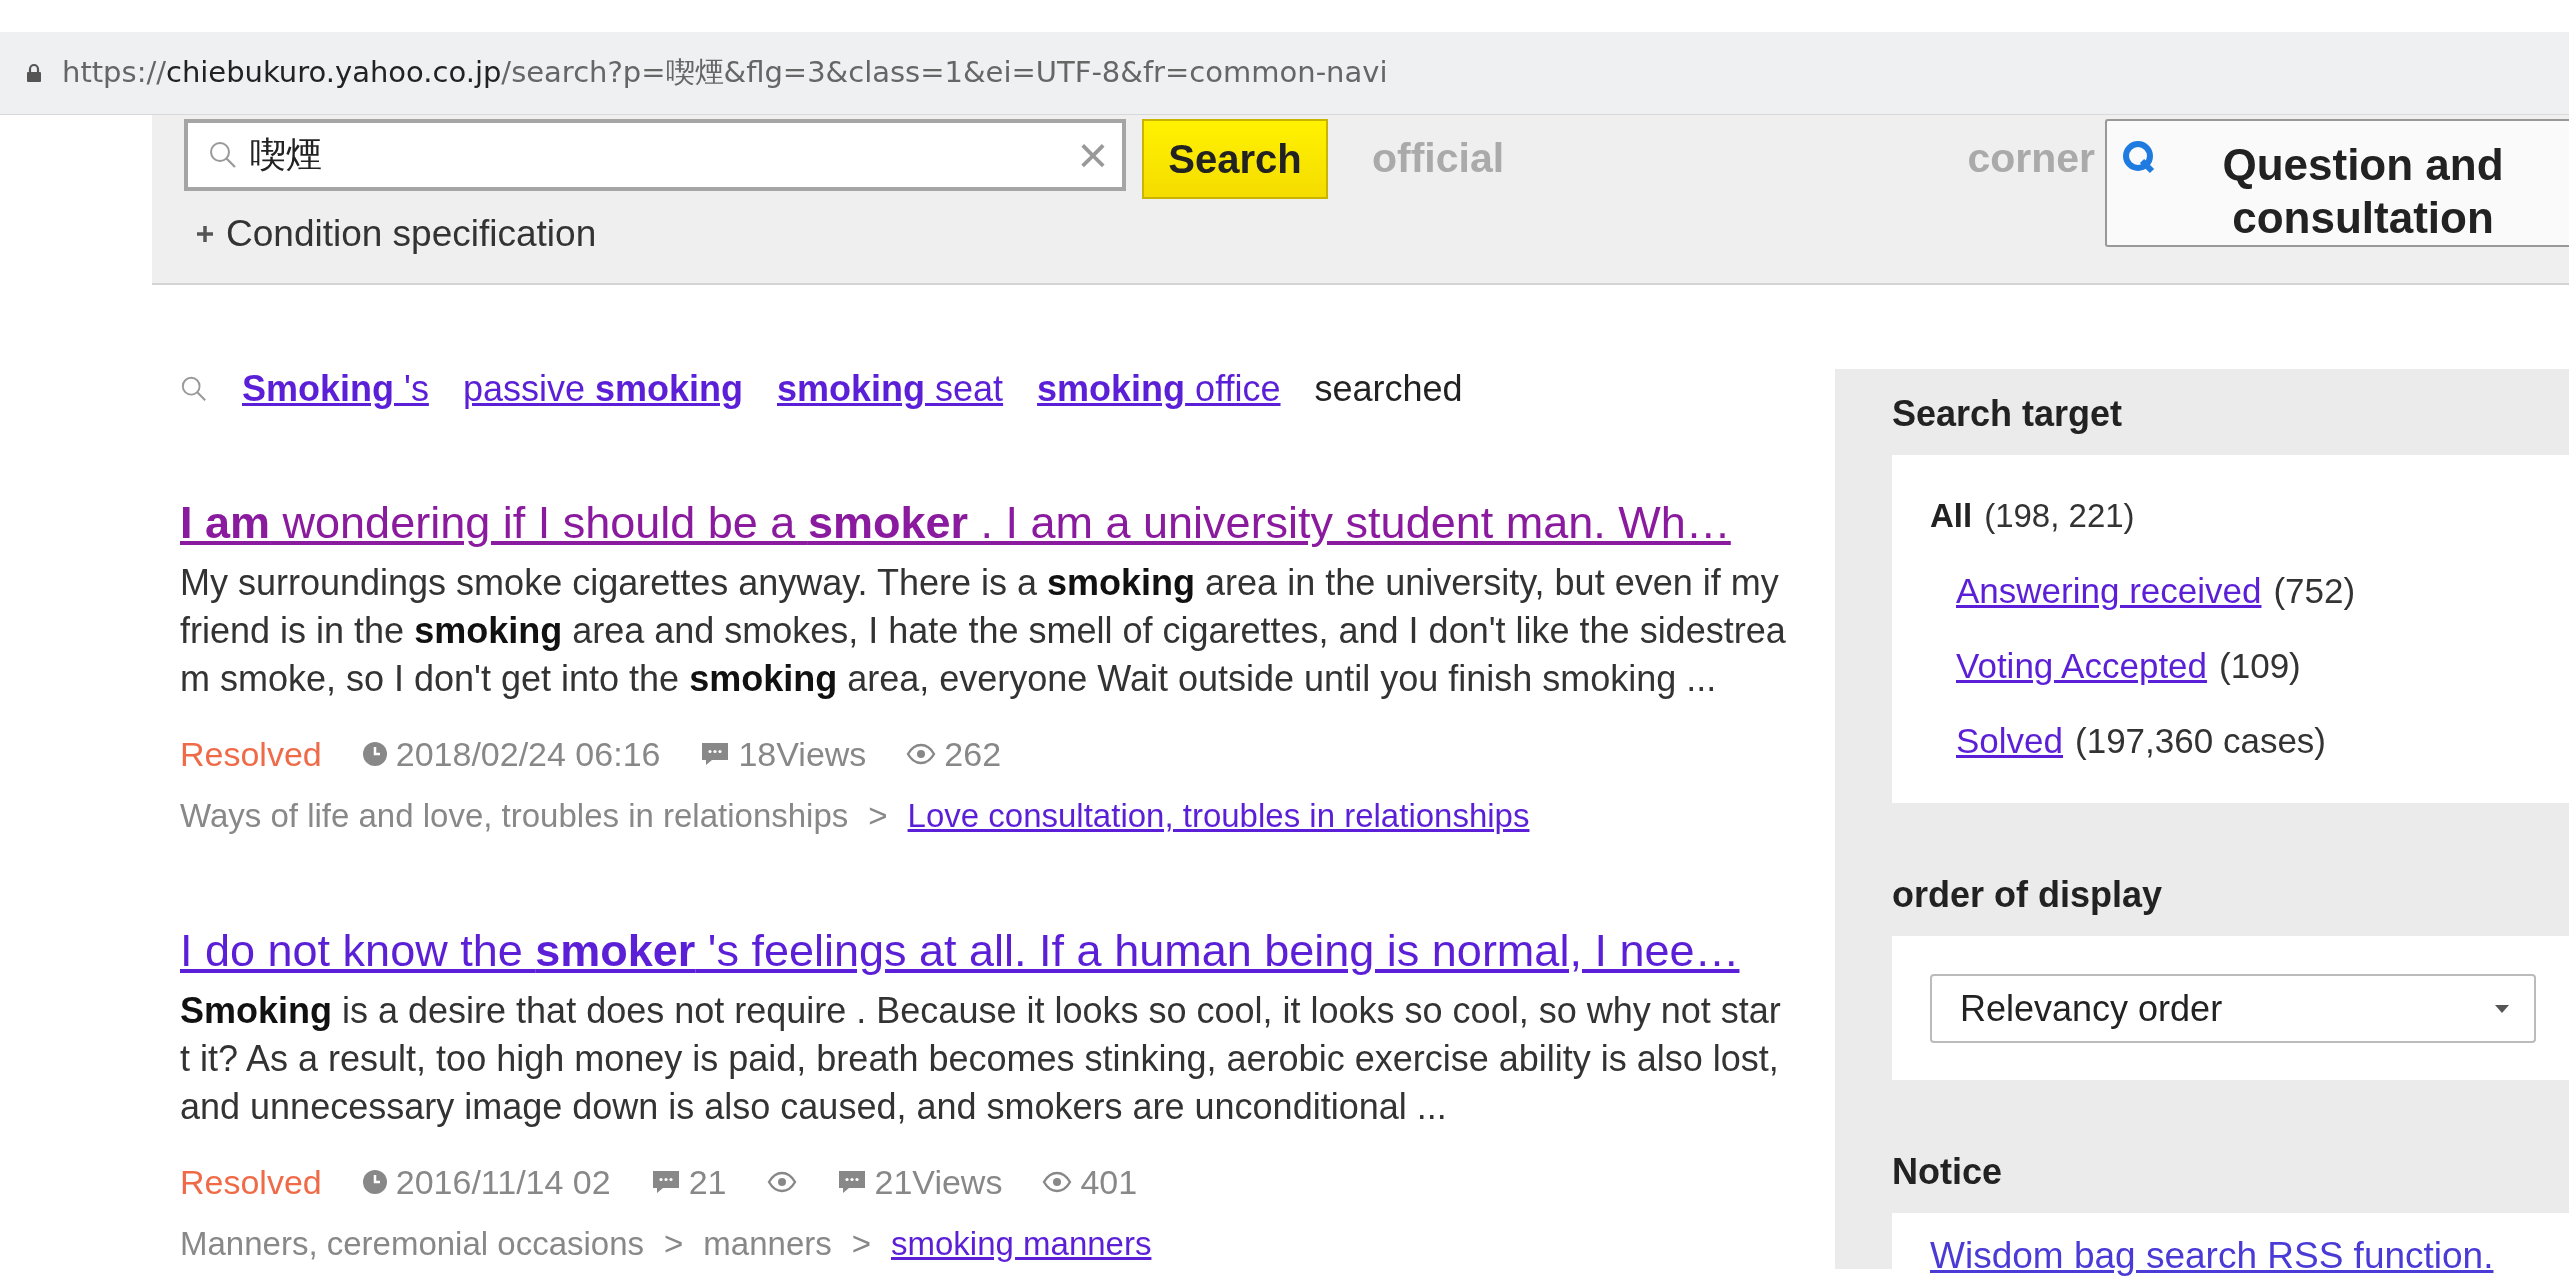  Describe the element at coordinates (2502, 1008) in the screenshot. I see `caret-icon` at that location.